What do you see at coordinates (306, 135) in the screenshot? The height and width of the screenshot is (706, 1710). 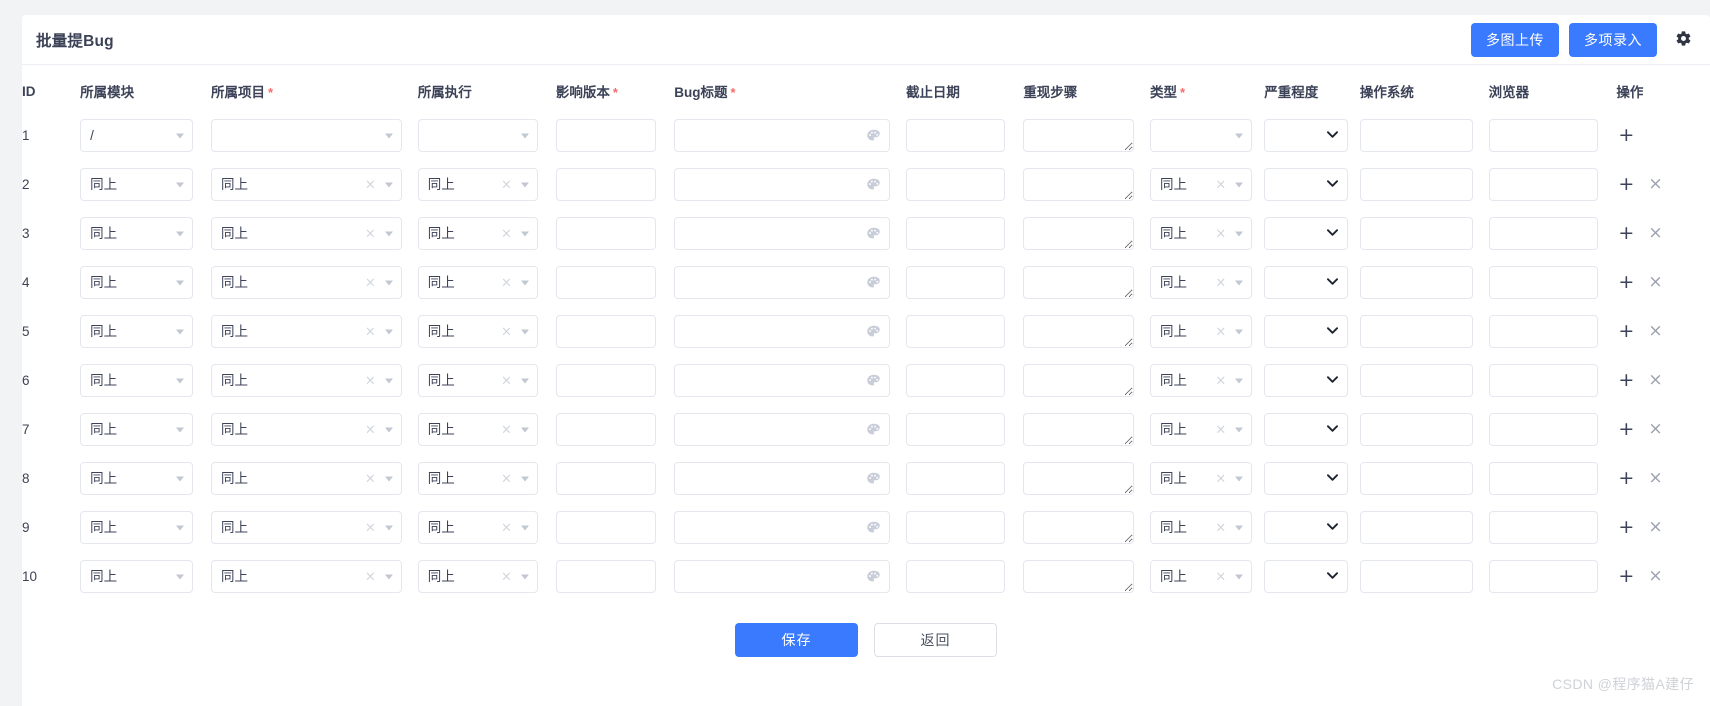 I see `project-select` at bounding box center [306, 135].